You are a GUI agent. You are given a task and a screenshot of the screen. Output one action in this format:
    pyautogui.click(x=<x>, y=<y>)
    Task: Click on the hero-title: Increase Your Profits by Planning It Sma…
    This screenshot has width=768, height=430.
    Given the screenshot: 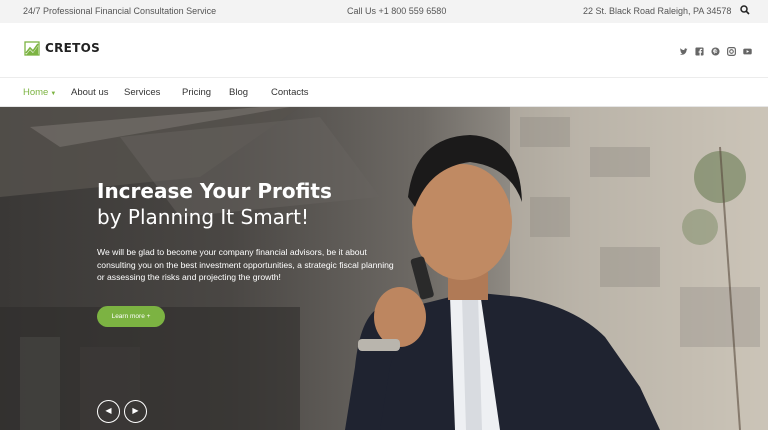 What is the action you would take?
    pyautogui.click(x=214, y=204)
    